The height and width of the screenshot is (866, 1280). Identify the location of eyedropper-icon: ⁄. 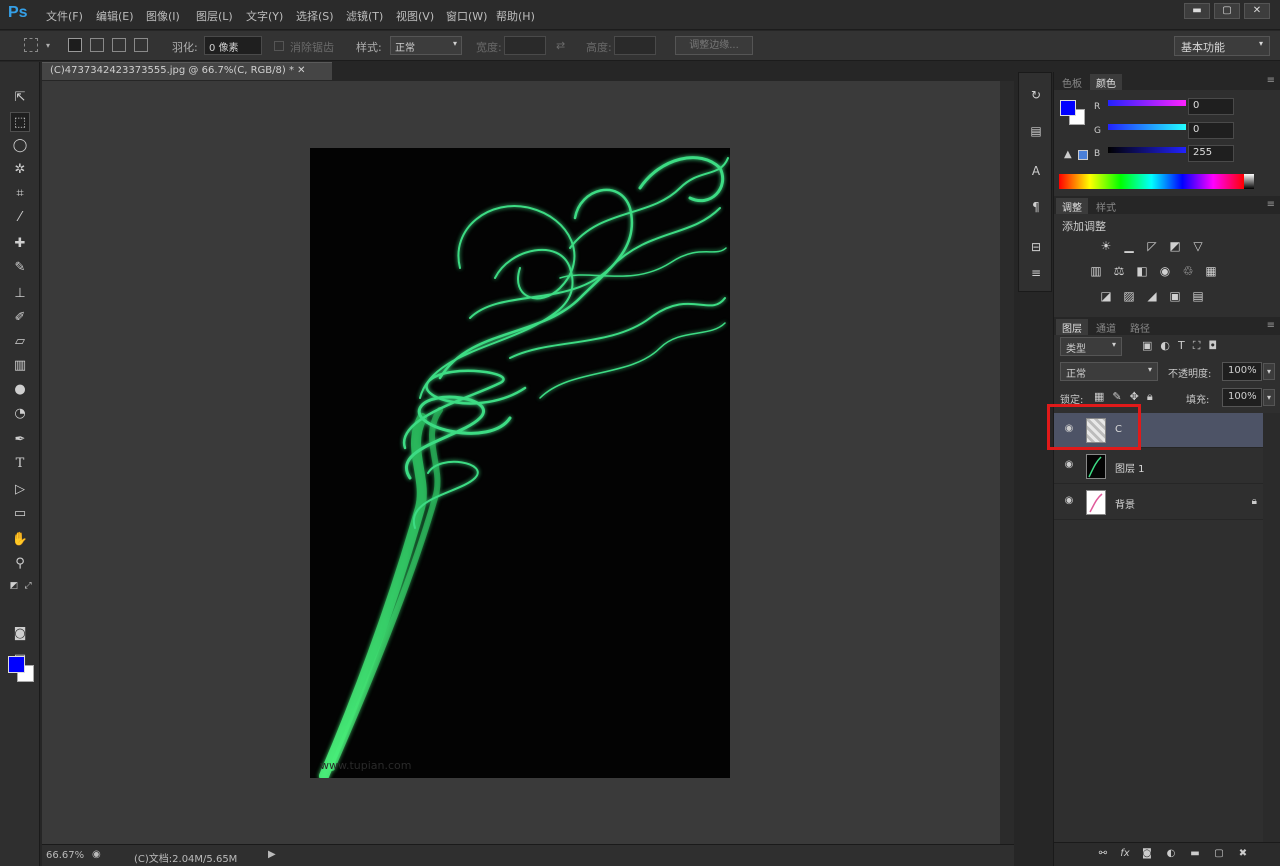
(20, 218).